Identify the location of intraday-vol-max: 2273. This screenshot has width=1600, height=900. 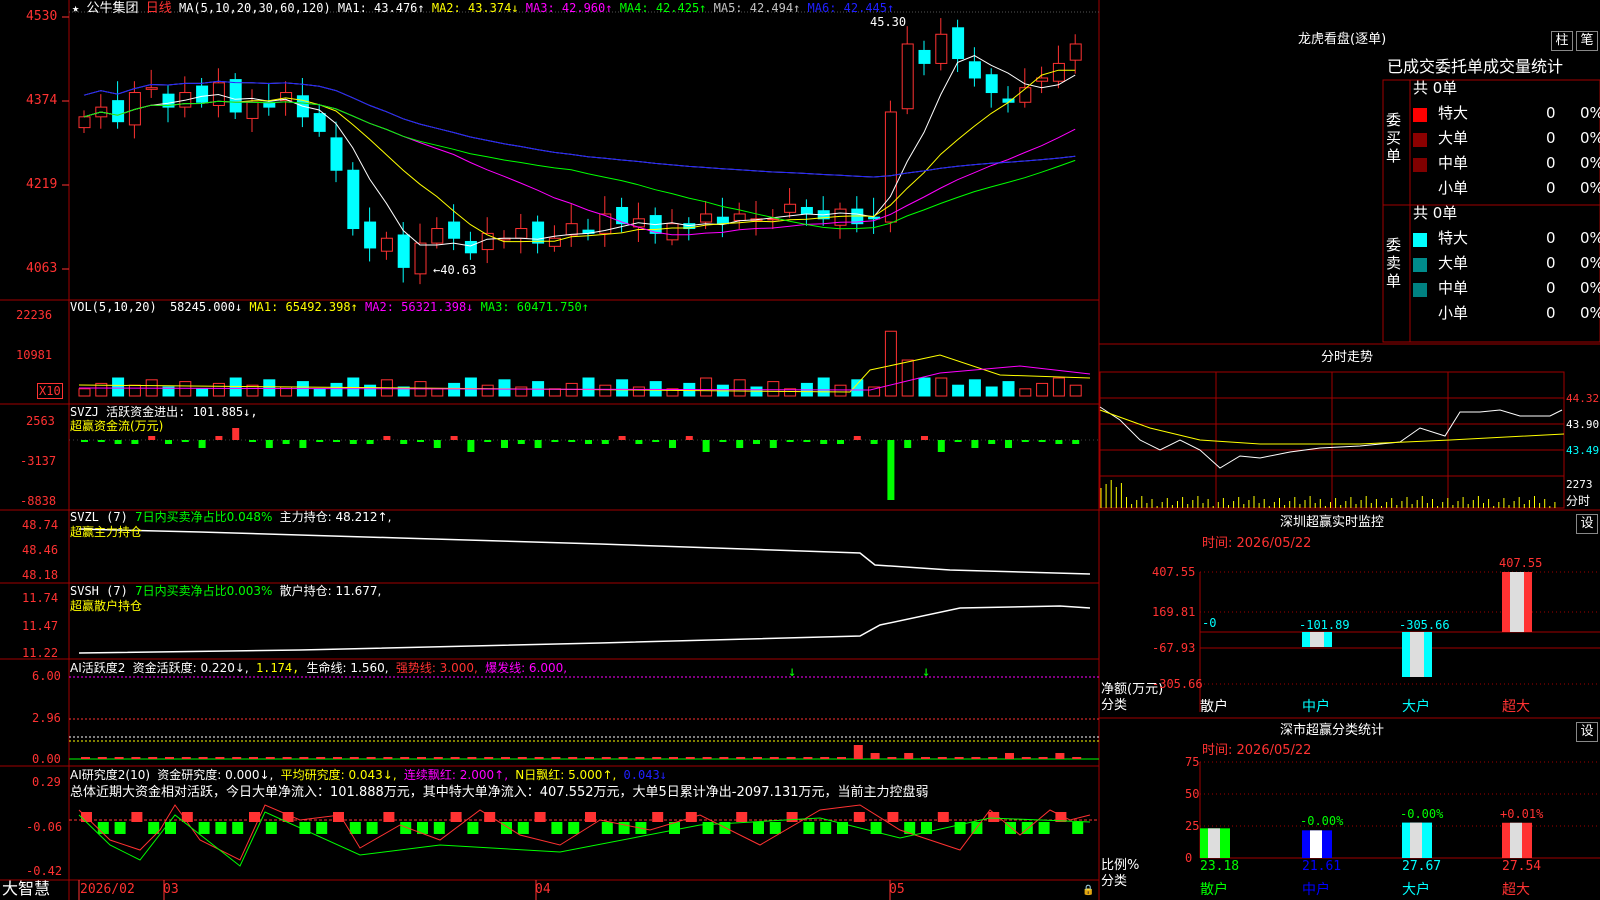
(1579, 484).